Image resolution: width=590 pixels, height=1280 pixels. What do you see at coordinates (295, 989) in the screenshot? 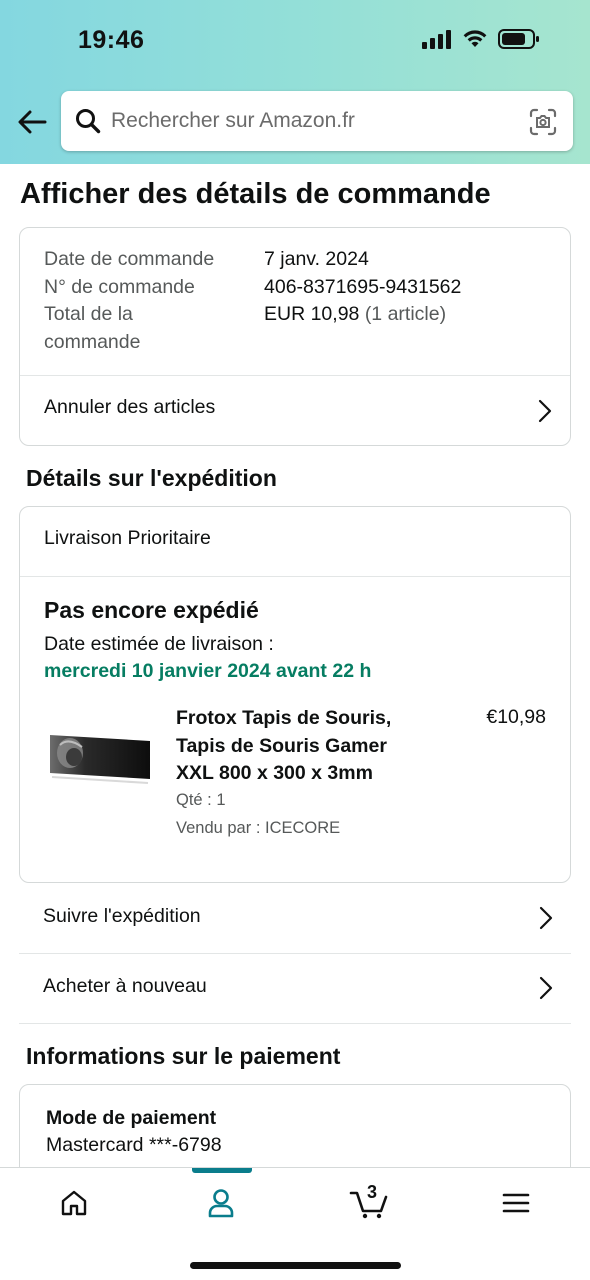
I see `buy-again-link: Acheter à nouveau` at bounding box center [295, 989].